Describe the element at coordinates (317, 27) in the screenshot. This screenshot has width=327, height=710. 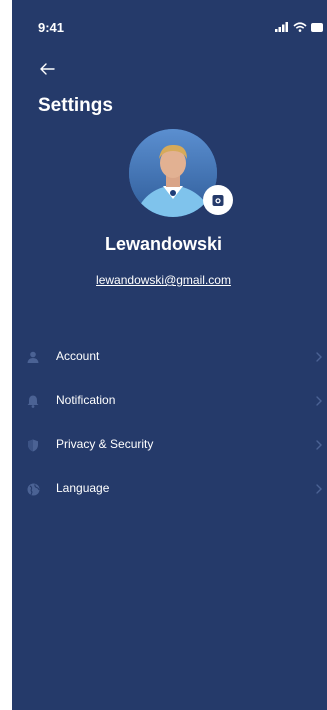
I see `battery-icon` at that location.